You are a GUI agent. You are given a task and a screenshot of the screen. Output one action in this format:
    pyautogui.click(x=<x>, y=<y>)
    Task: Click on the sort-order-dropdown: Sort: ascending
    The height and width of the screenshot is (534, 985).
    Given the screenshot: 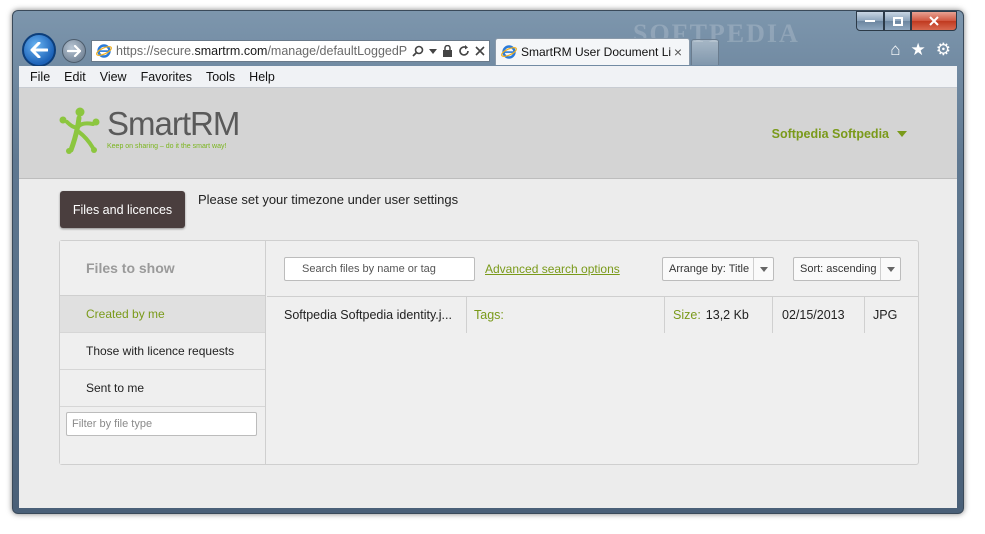 What is the action you would take?
    pyautogui.click(x=847, y=269)
    